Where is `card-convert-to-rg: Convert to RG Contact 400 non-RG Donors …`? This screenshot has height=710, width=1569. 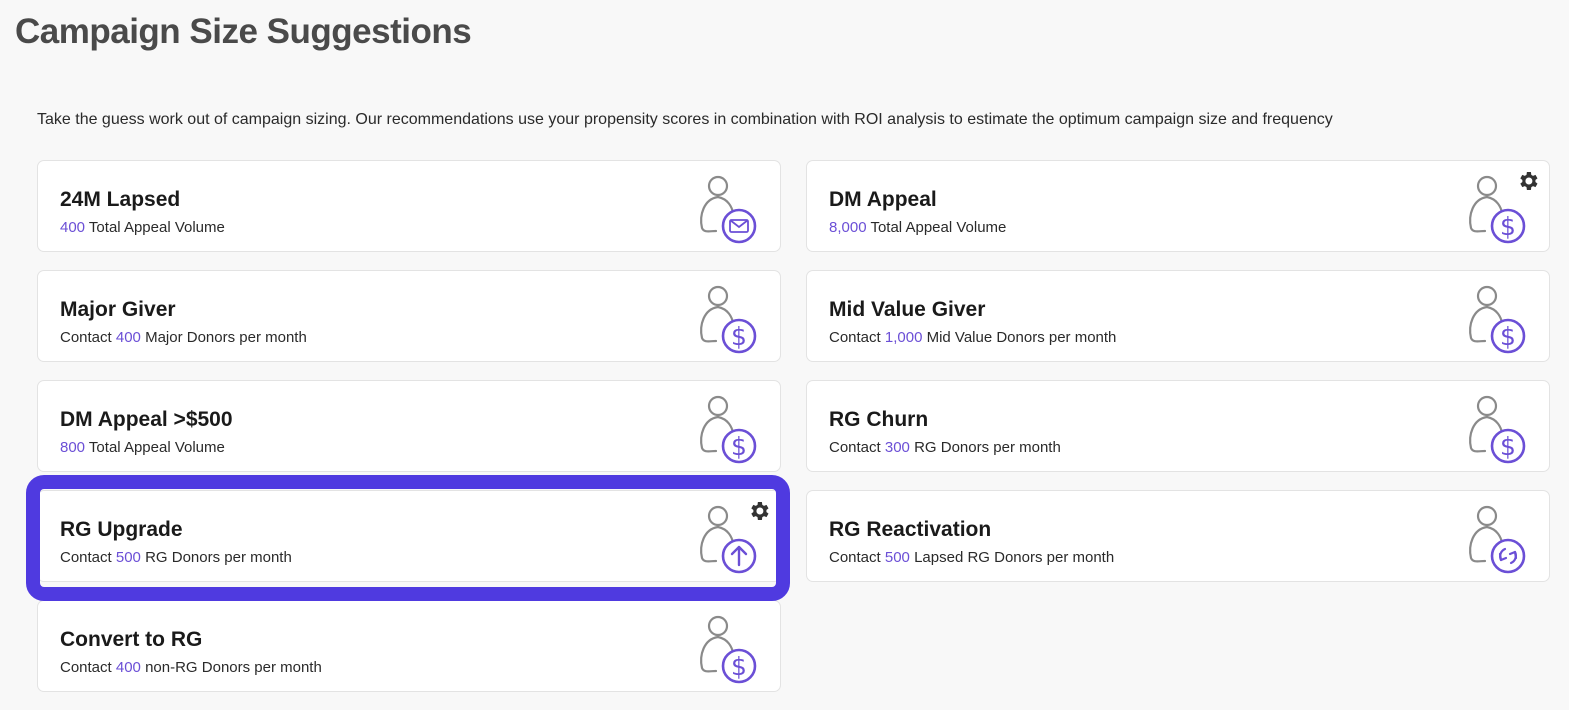 card-convert-to-rg: Convert to RG Contact 400 non-RG Donors … is located at coordinates (409, 646).